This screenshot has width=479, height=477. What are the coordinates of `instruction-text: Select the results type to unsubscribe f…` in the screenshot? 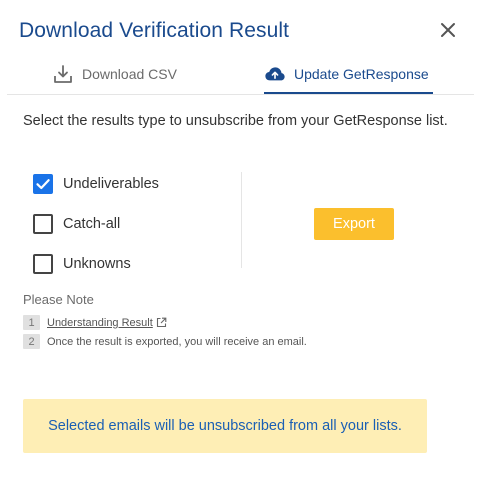 It's located at (235, 121).